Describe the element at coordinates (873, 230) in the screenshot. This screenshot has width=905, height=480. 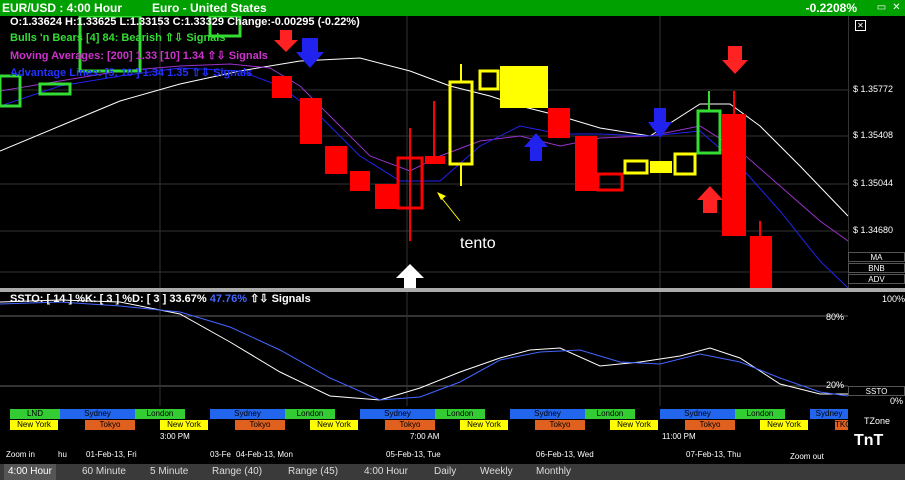
I see `price-tick: $ 1.34680` at that location.